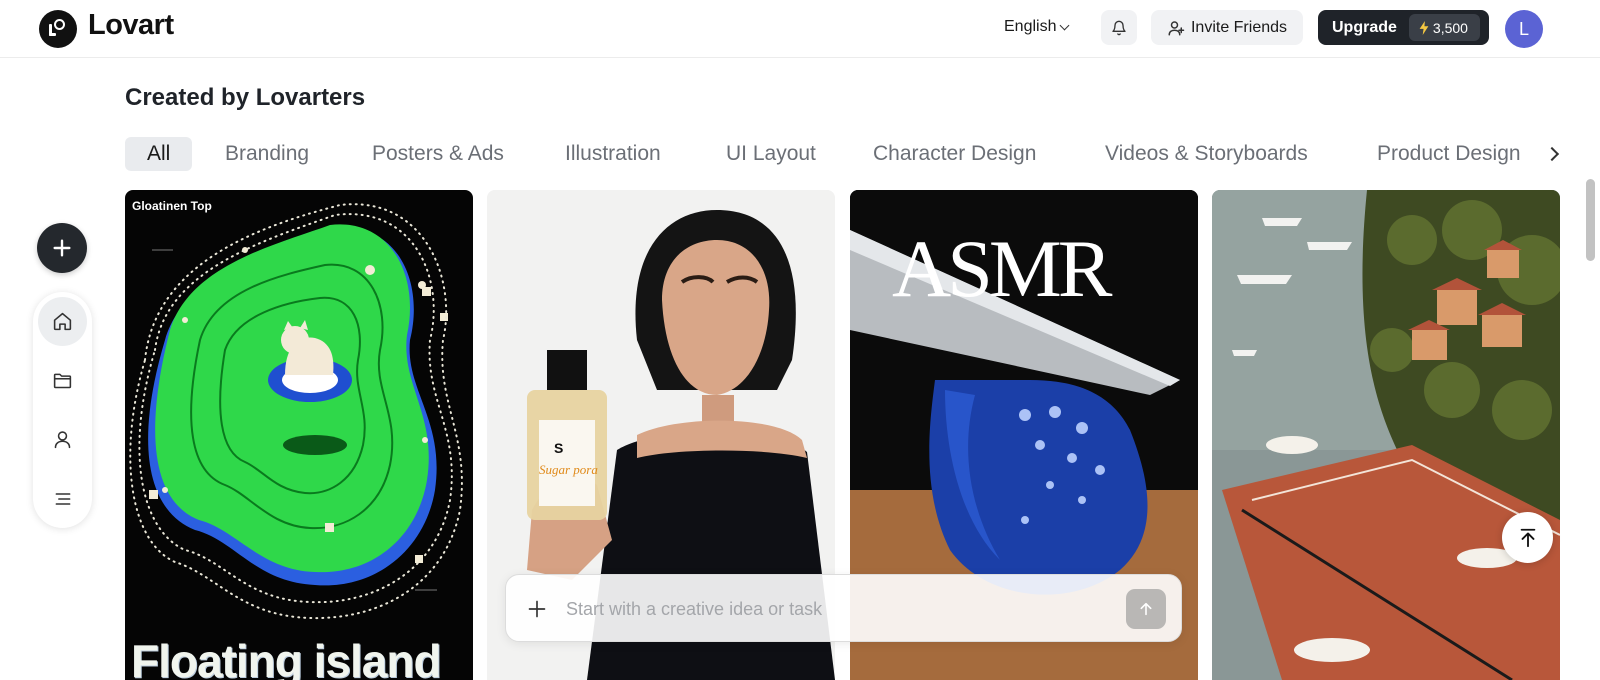  Describe the element at coordinates (131, 25) in the screenshot. I see `brand-name: Lovart` at that location.